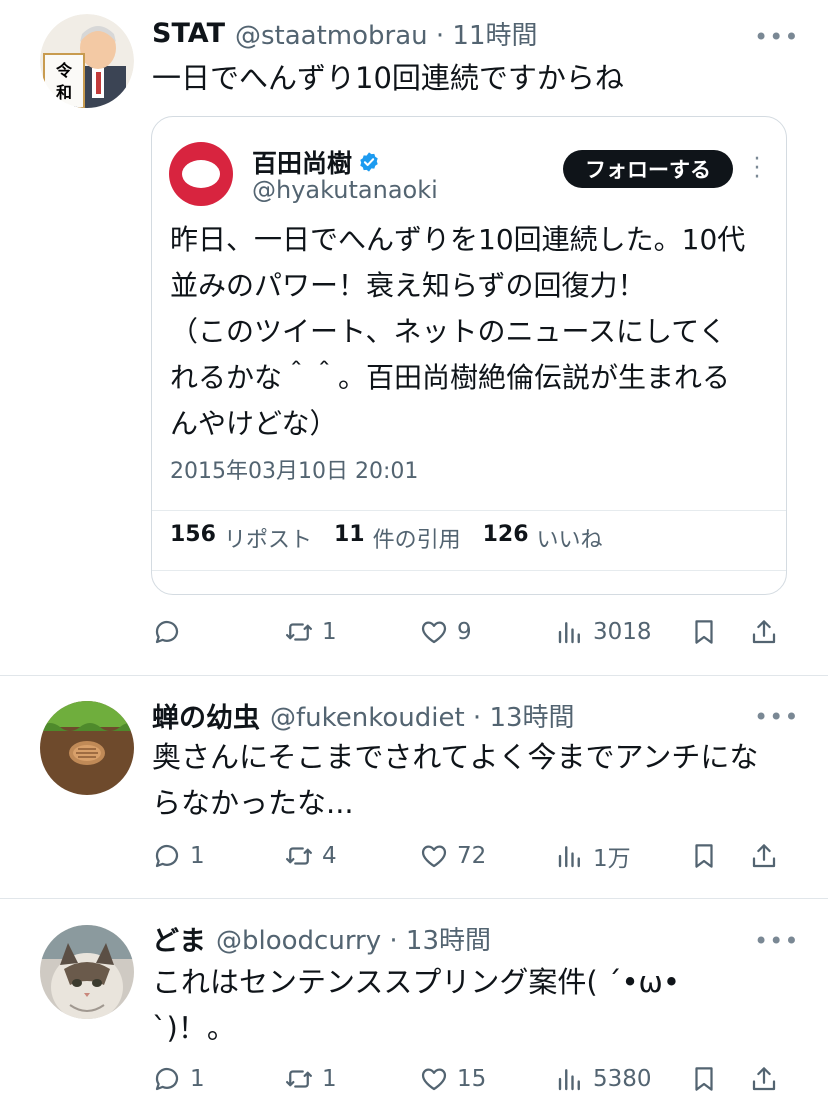 Image resolution: width=828 pixels, height=1113 pixels. What do you see at coordinates (267, 540) in the screenshot?
I see `reposts-label: リポスト` at bounding box center [267, 540].